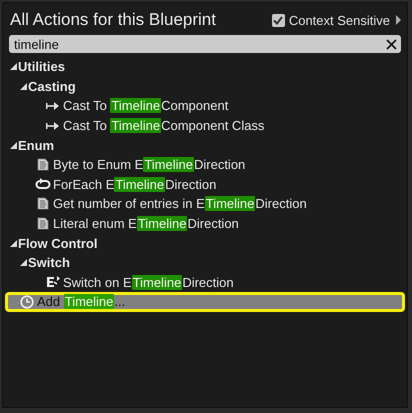 The width and height of the screenshot is (412, 413). Describe the element at coordinates (113, 20) in the screenshot. I see `window-title: All Actions for this Blueprint` at that location.